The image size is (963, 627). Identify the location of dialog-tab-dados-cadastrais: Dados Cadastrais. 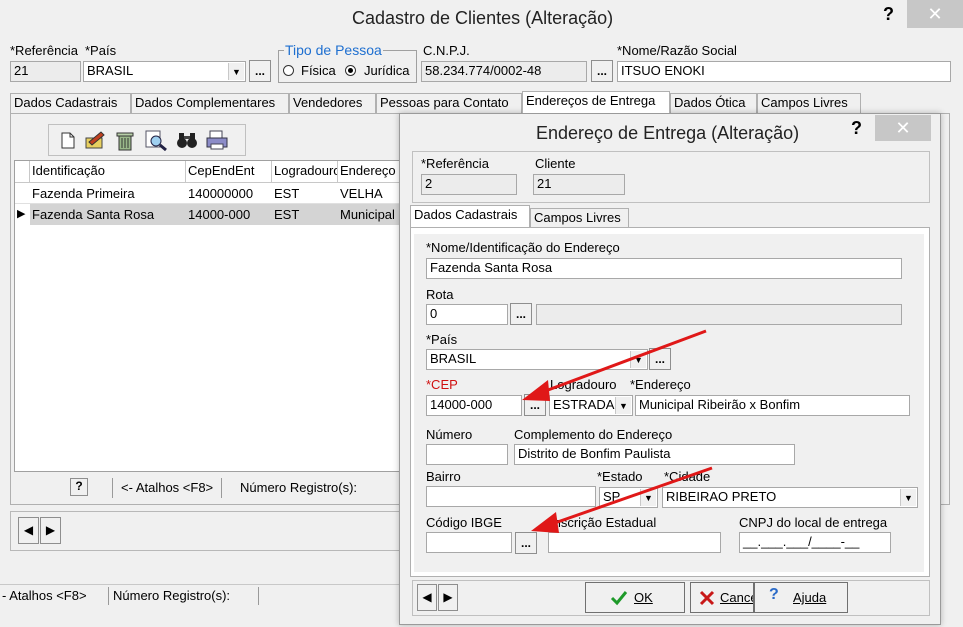
(470, 216).